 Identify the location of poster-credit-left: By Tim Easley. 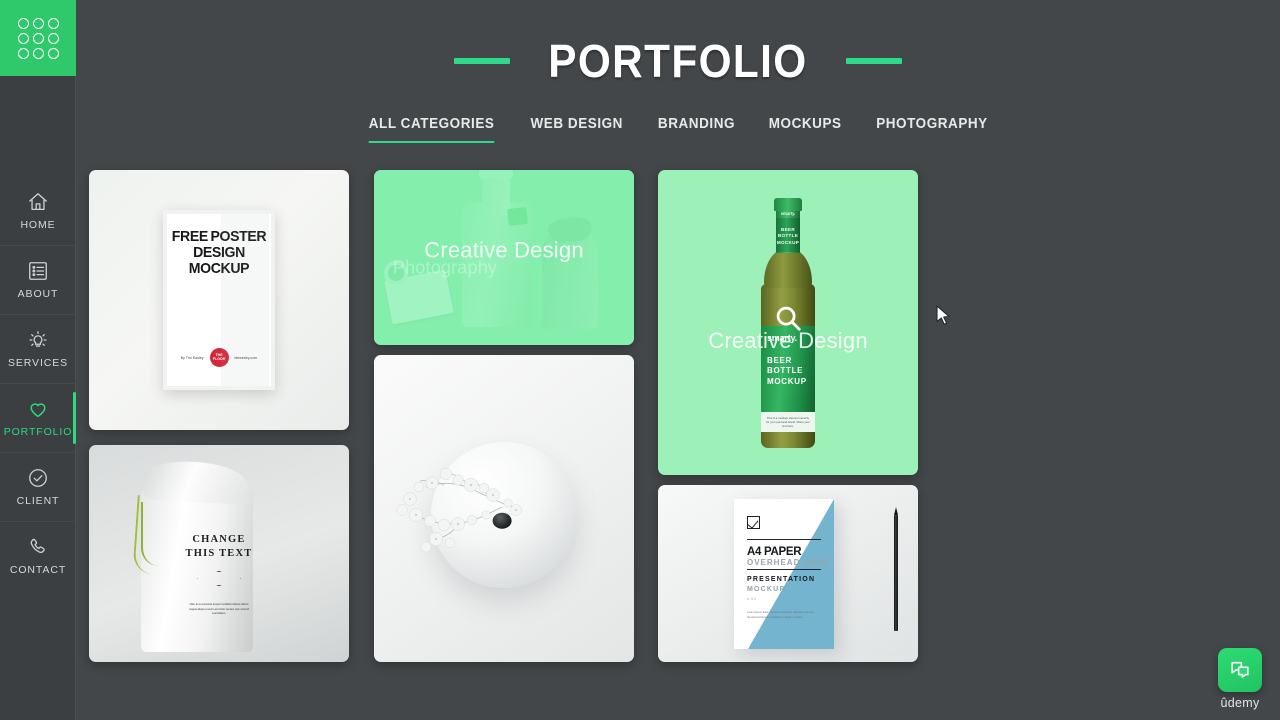
(192, 357).